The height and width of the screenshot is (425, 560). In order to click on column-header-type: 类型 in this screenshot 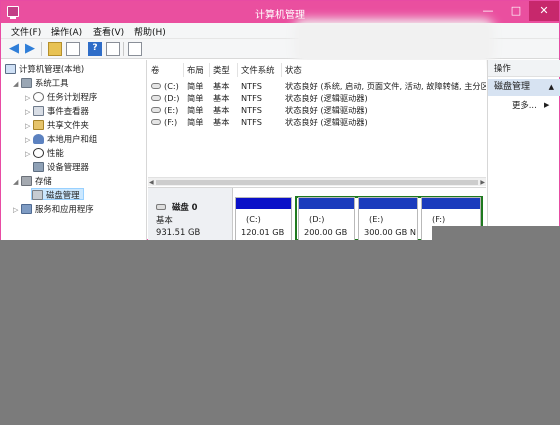, I will do `click(224, 70)`.